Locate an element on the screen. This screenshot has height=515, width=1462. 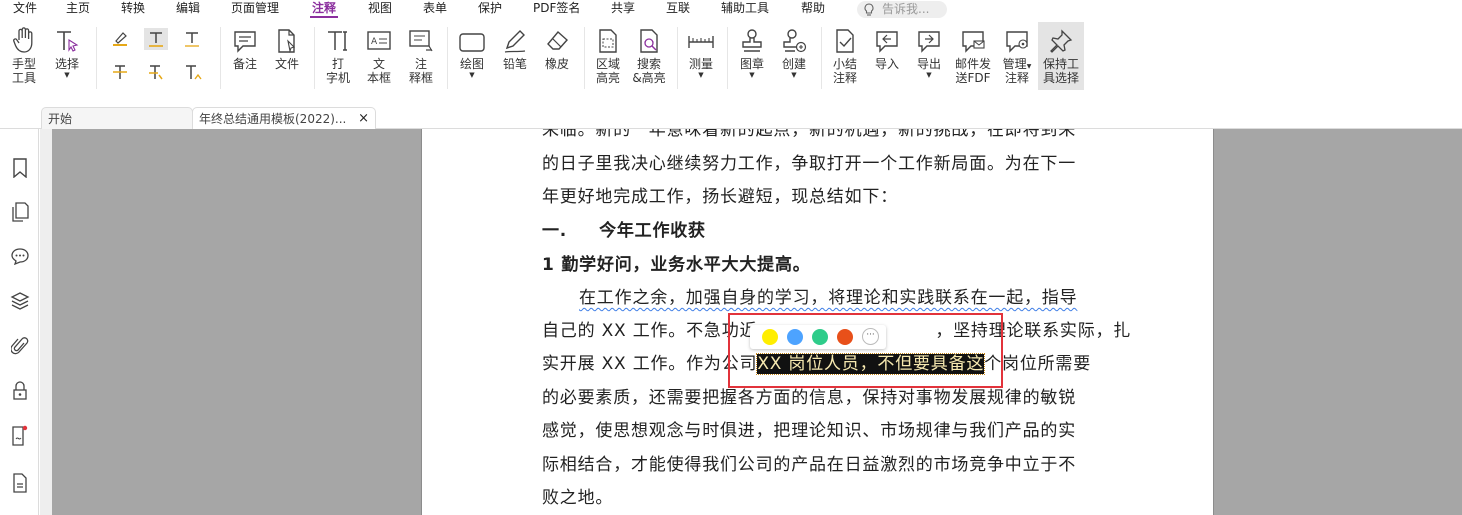
bookmark-icon is located at coordinates (20, 168).